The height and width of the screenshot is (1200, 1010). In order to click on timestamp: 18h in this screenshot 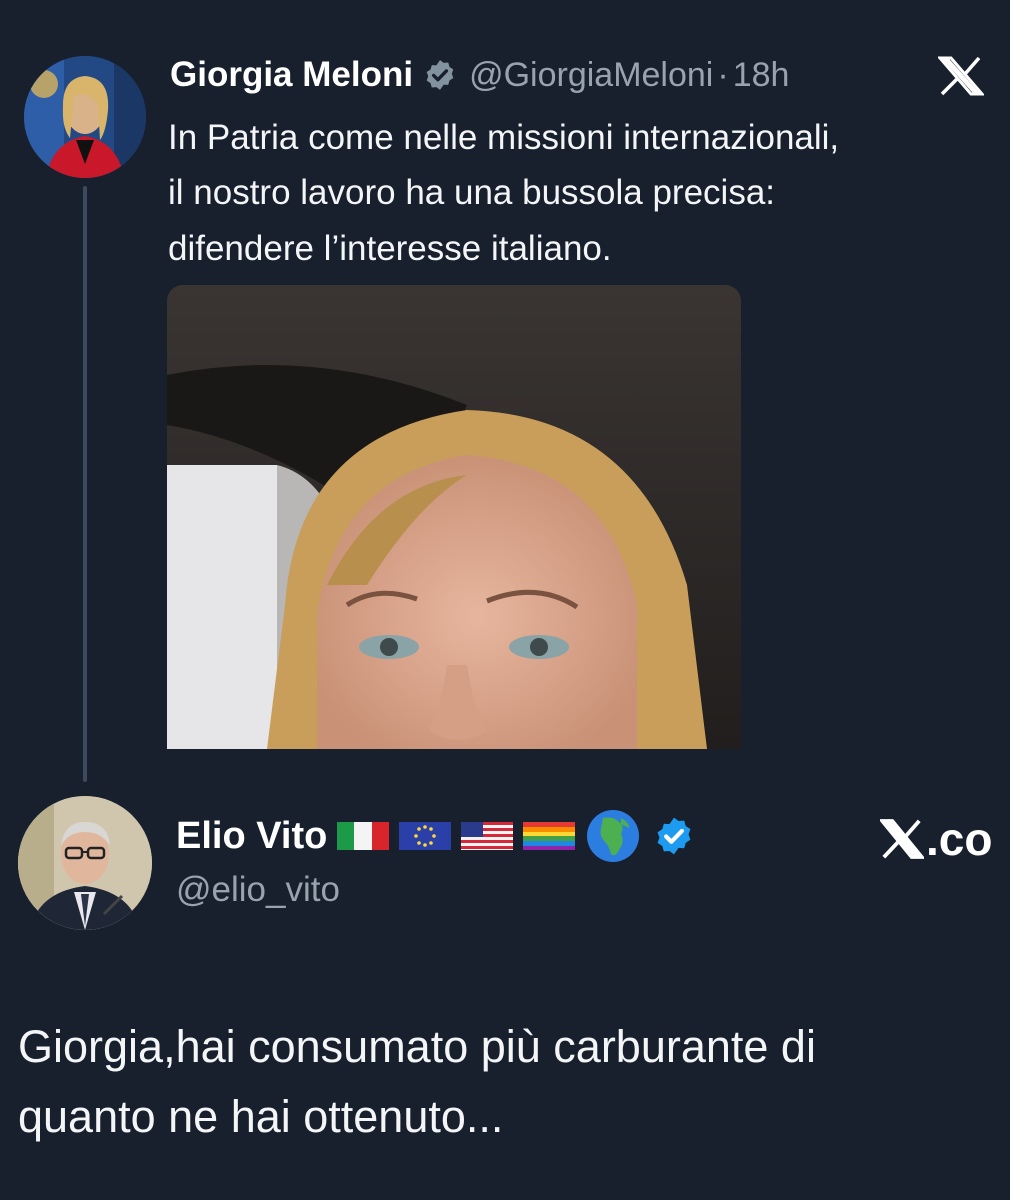, I will do `click(761, 75)`.